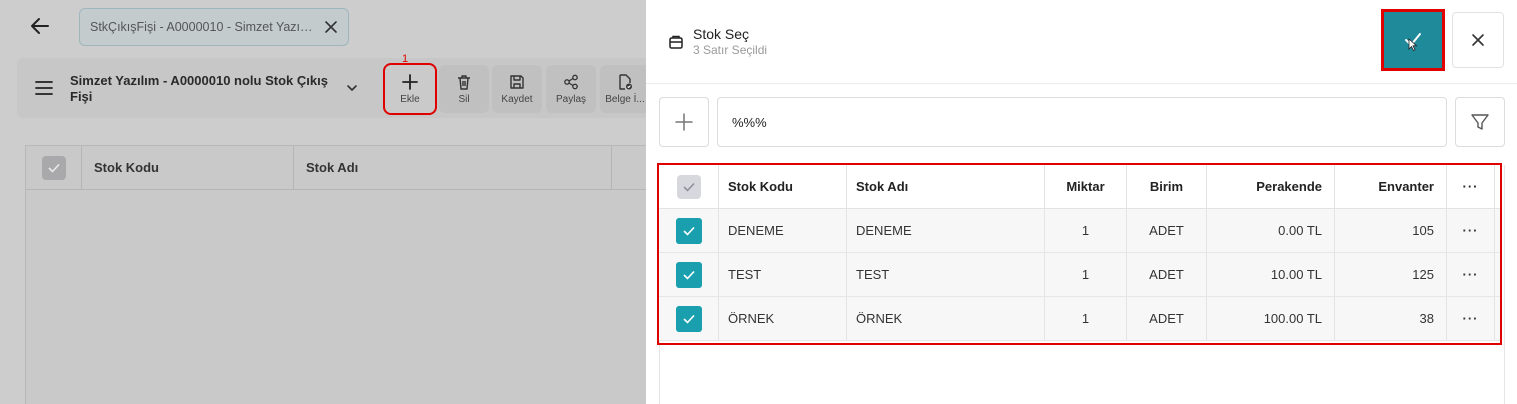 This screenshot has width=1517, height=404. I want to click on table-row: DENEME DENEME 1 ADET 0.00 TL 105 ···, so click(1079, 231).